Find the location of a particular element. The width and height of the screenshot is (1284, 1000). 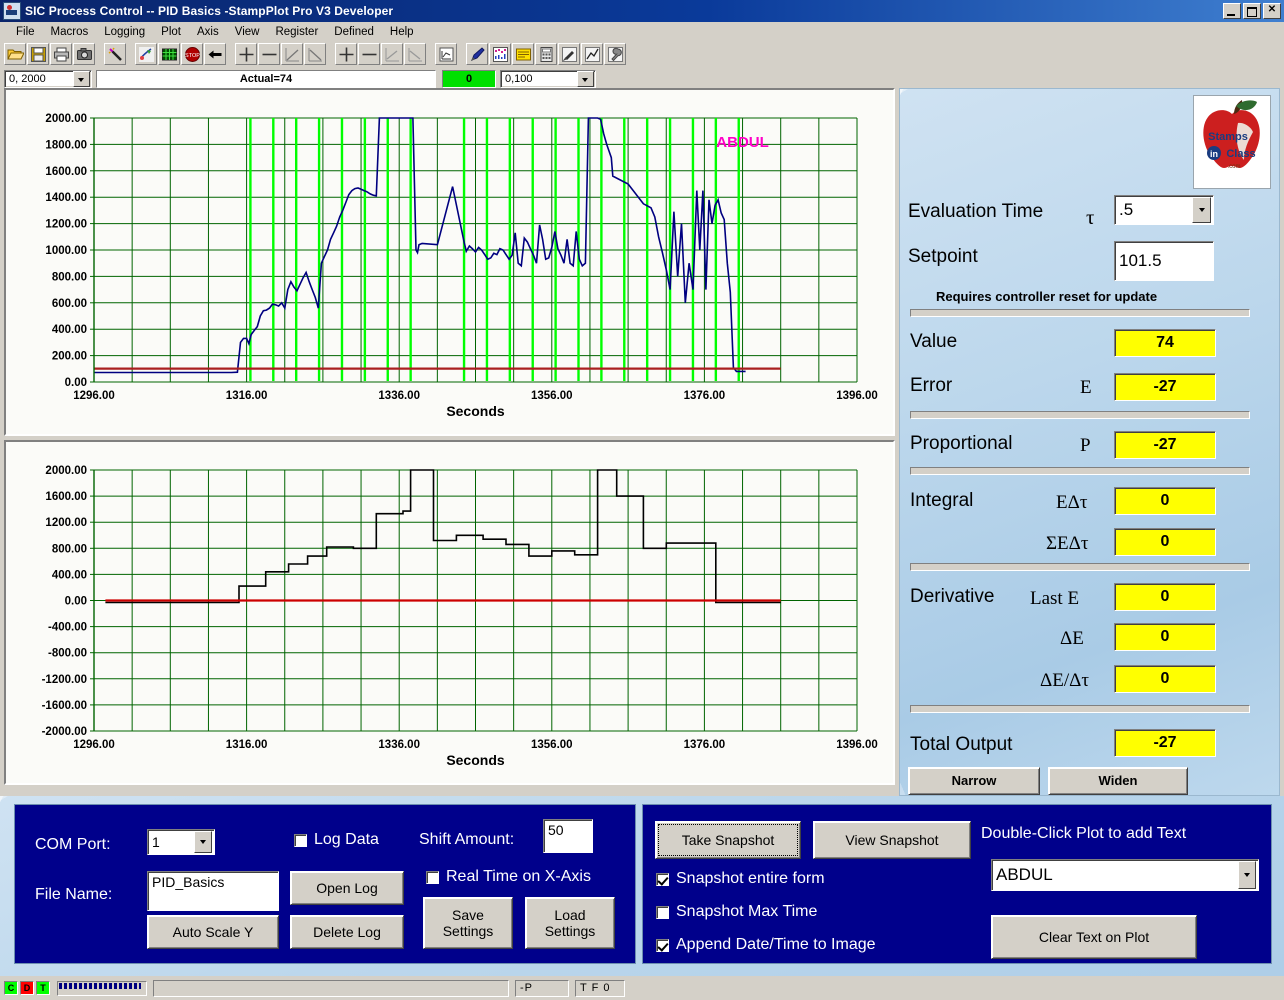

scale-down-icon is located at coordinates (315, 54).